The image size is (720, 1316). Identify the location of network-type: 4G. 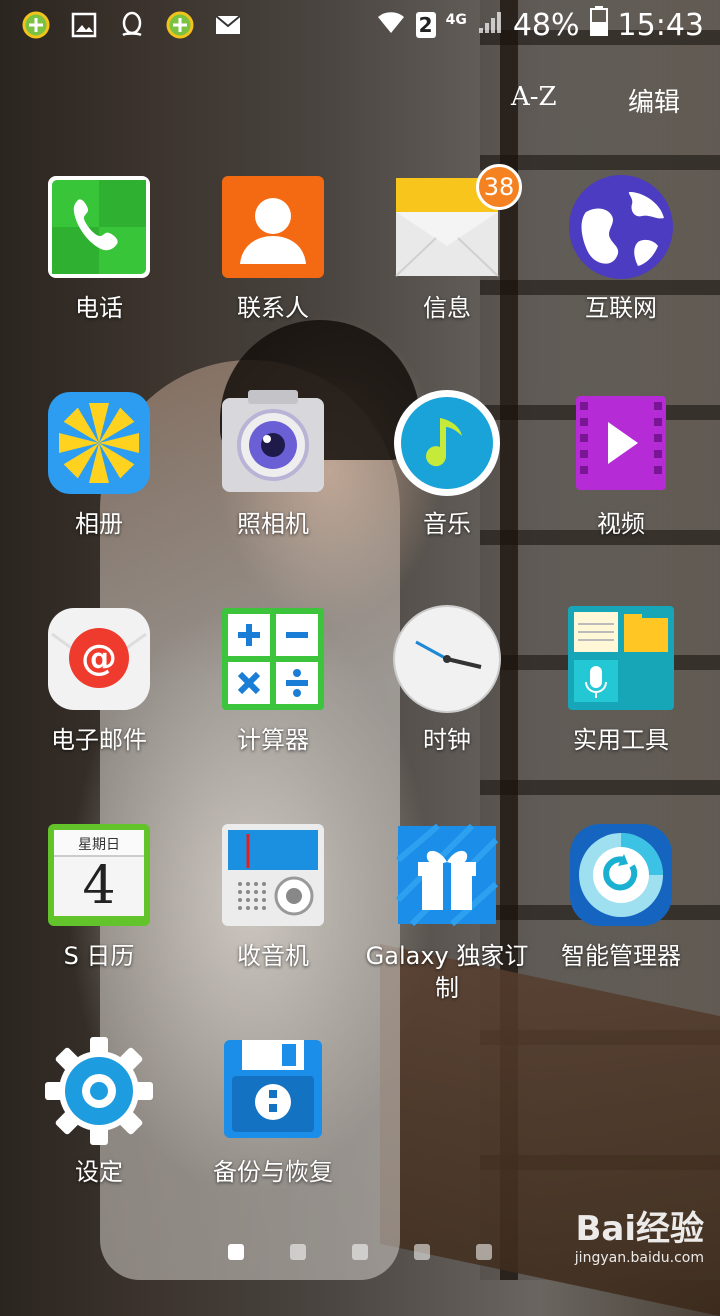
(456, 20).